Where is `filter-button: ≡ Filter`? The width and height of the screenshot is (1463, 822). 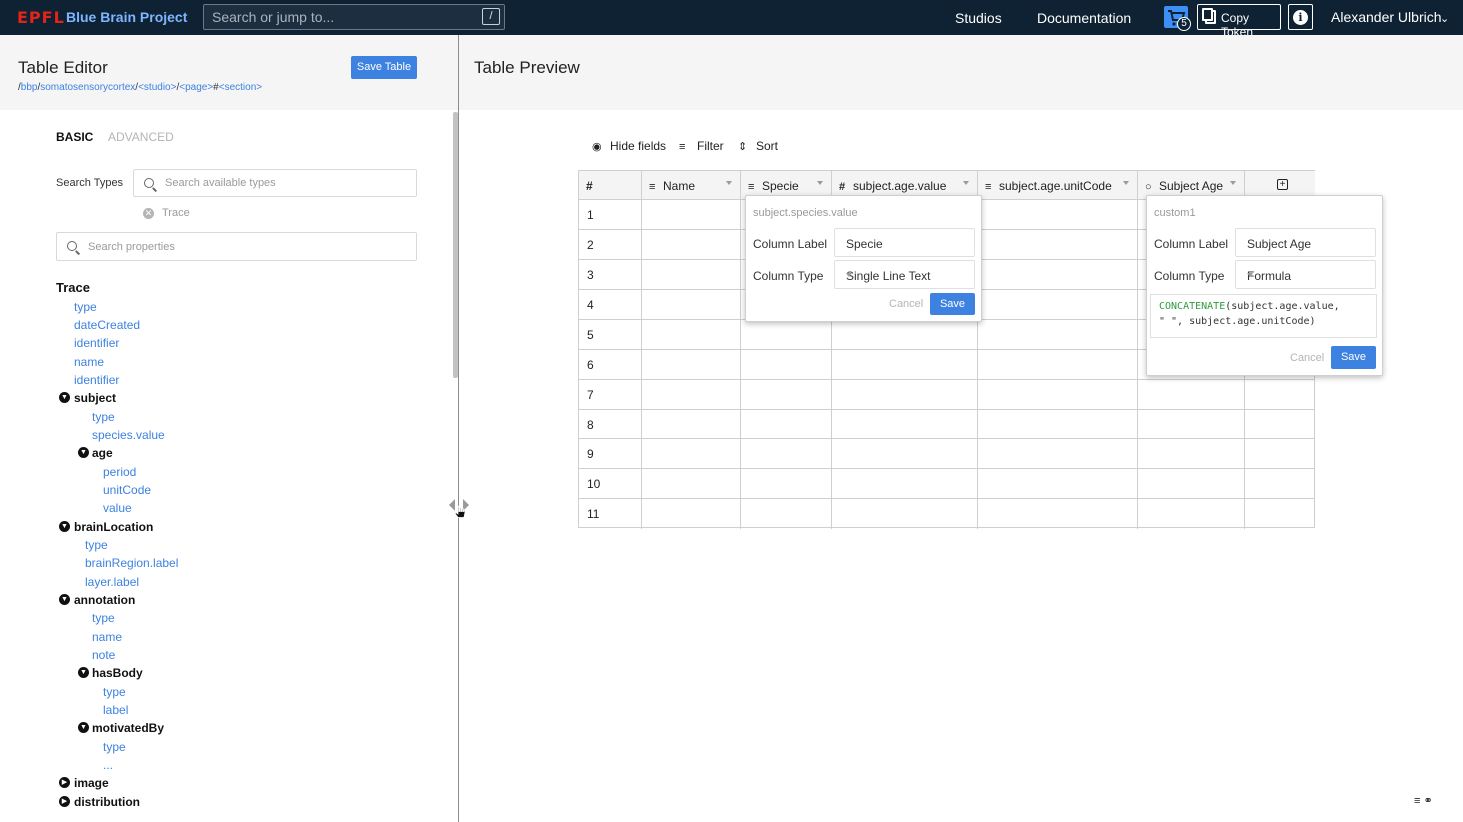 filter-button: ≡ Filter is located at coordinates (701, 146).